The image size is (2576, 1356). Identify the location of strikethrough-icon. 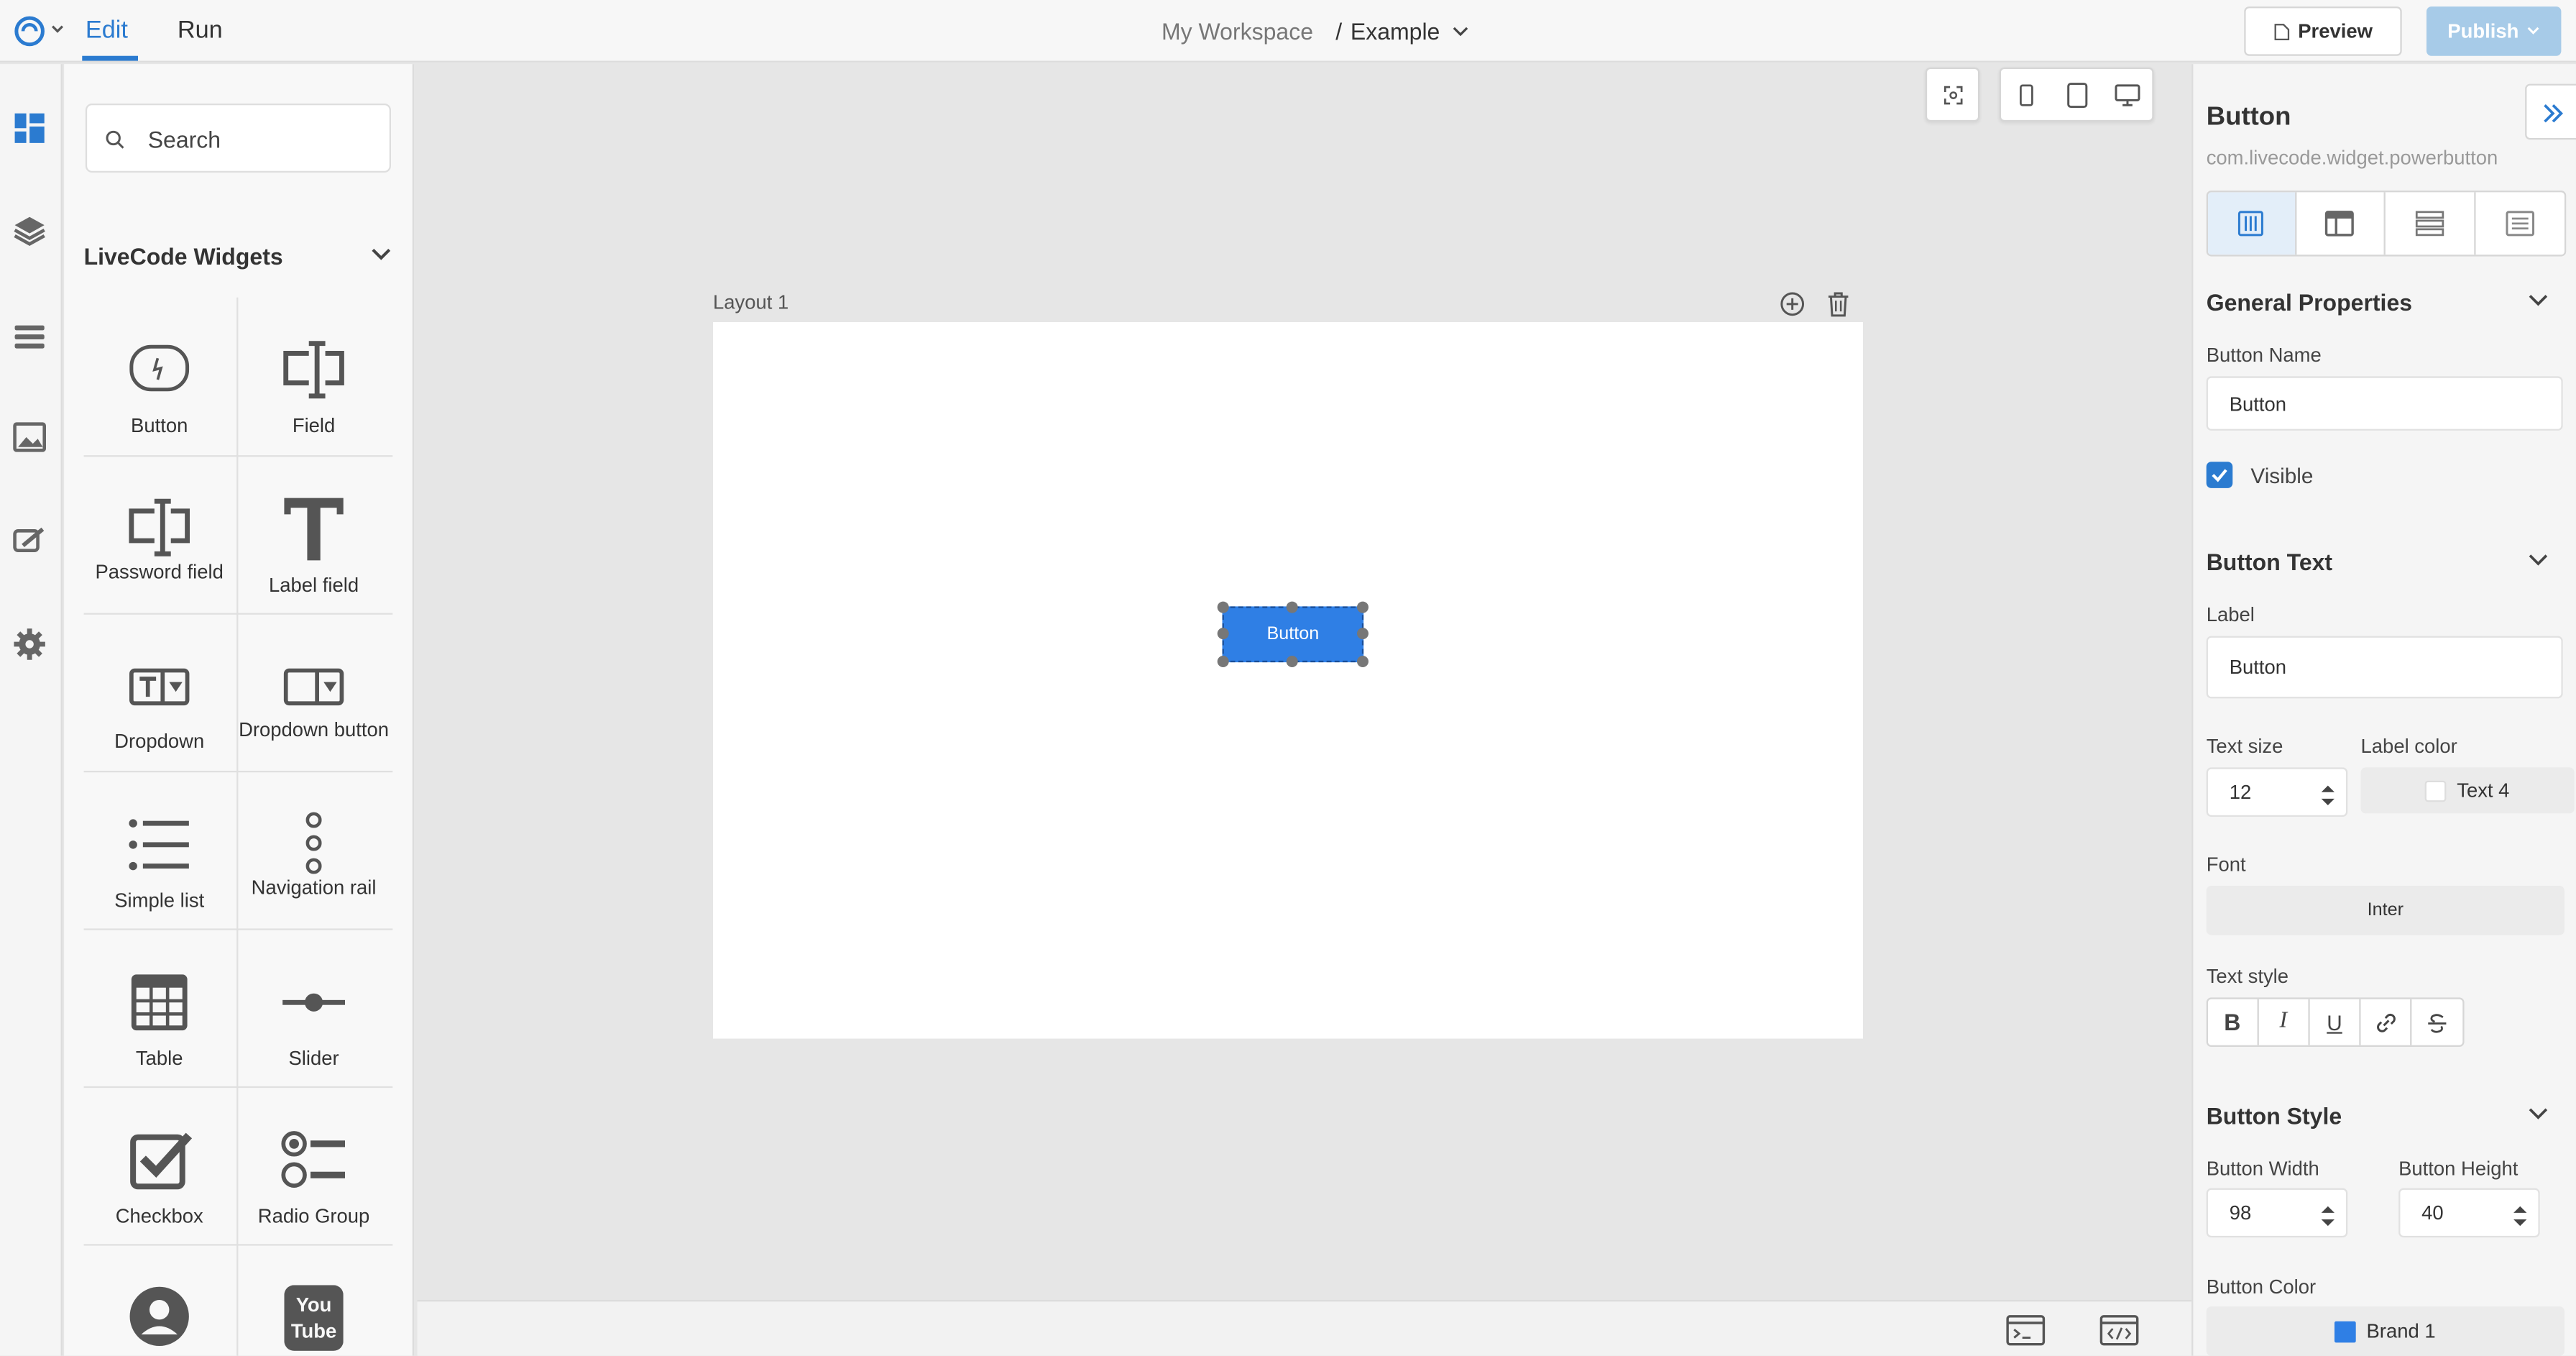
(2437, 1022).